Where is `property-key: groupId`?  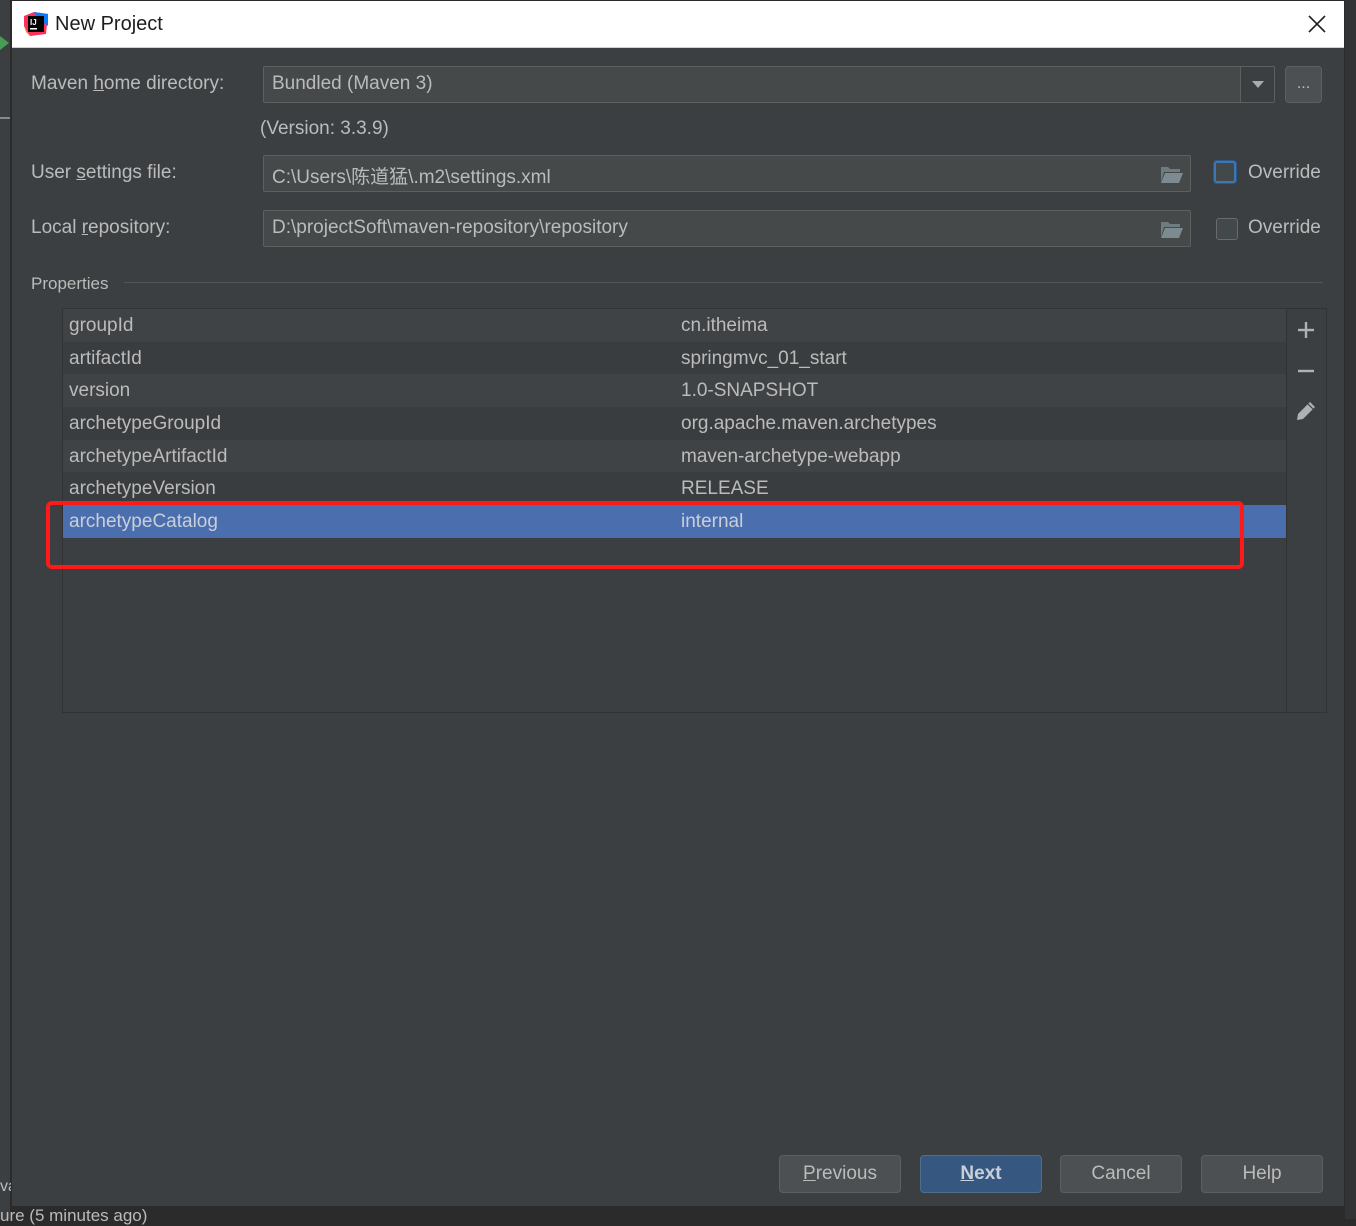
property-key: groupId is located at coordinates (101, 325).